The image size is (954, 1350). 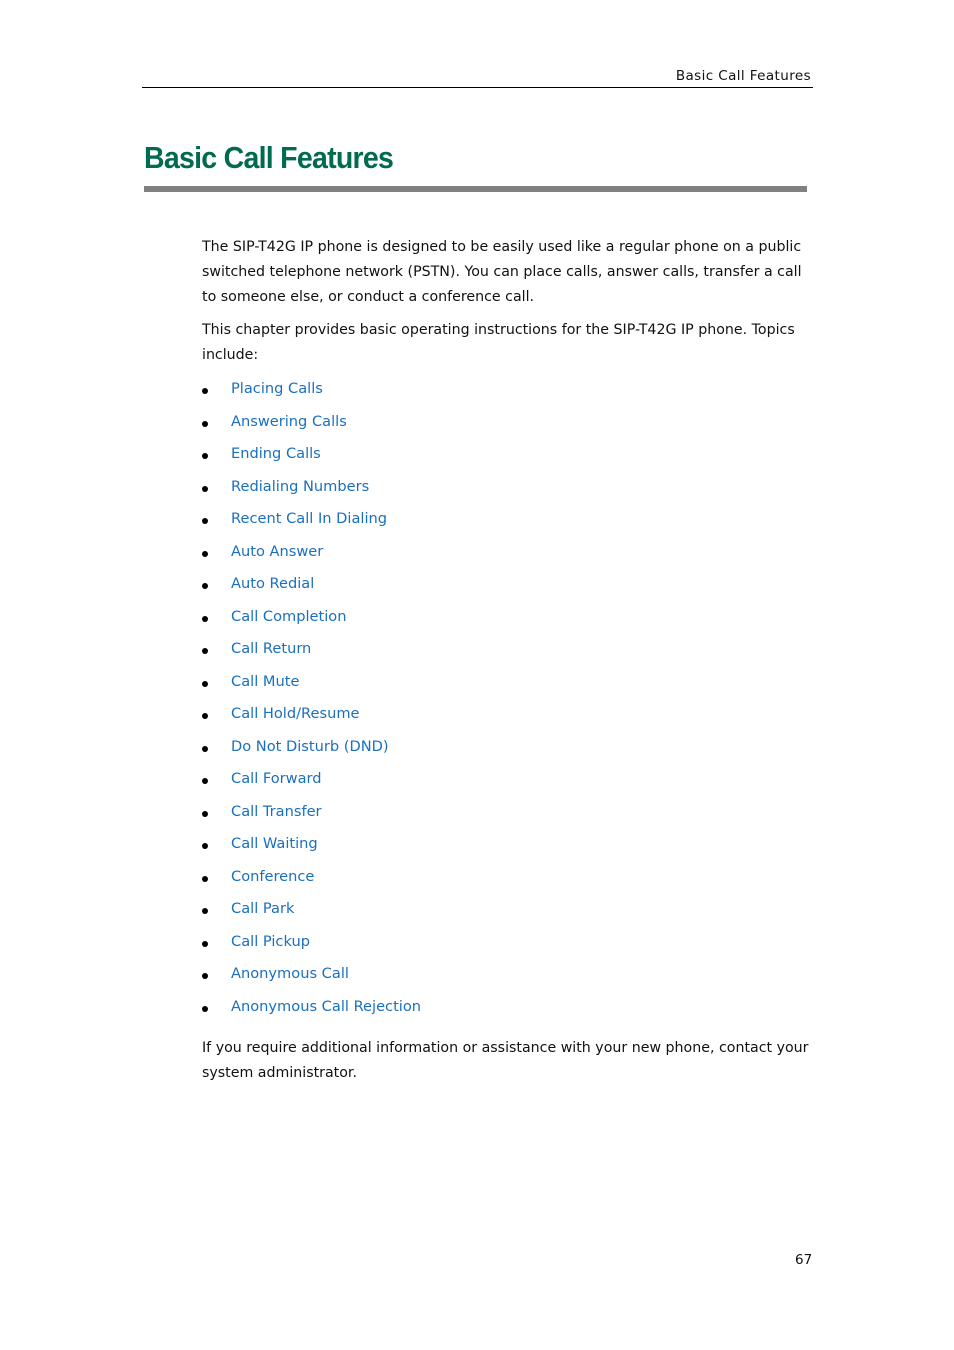 I want to click on topic-link-answering-calls: Answering Calls, so click(x=289, y=422).